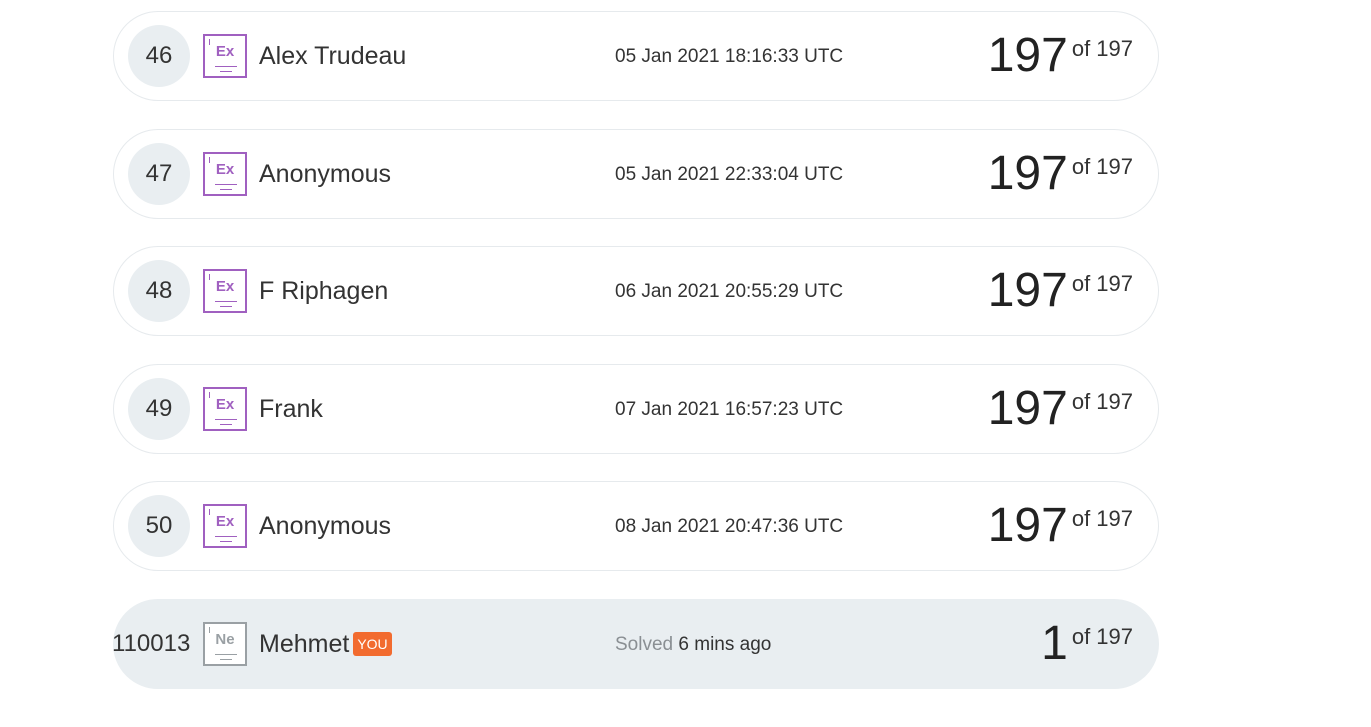  What do you see at coordinates (225, 639) in the screenshot?
I see `badge-symbol: Ne` at bounding box center [225, 639].